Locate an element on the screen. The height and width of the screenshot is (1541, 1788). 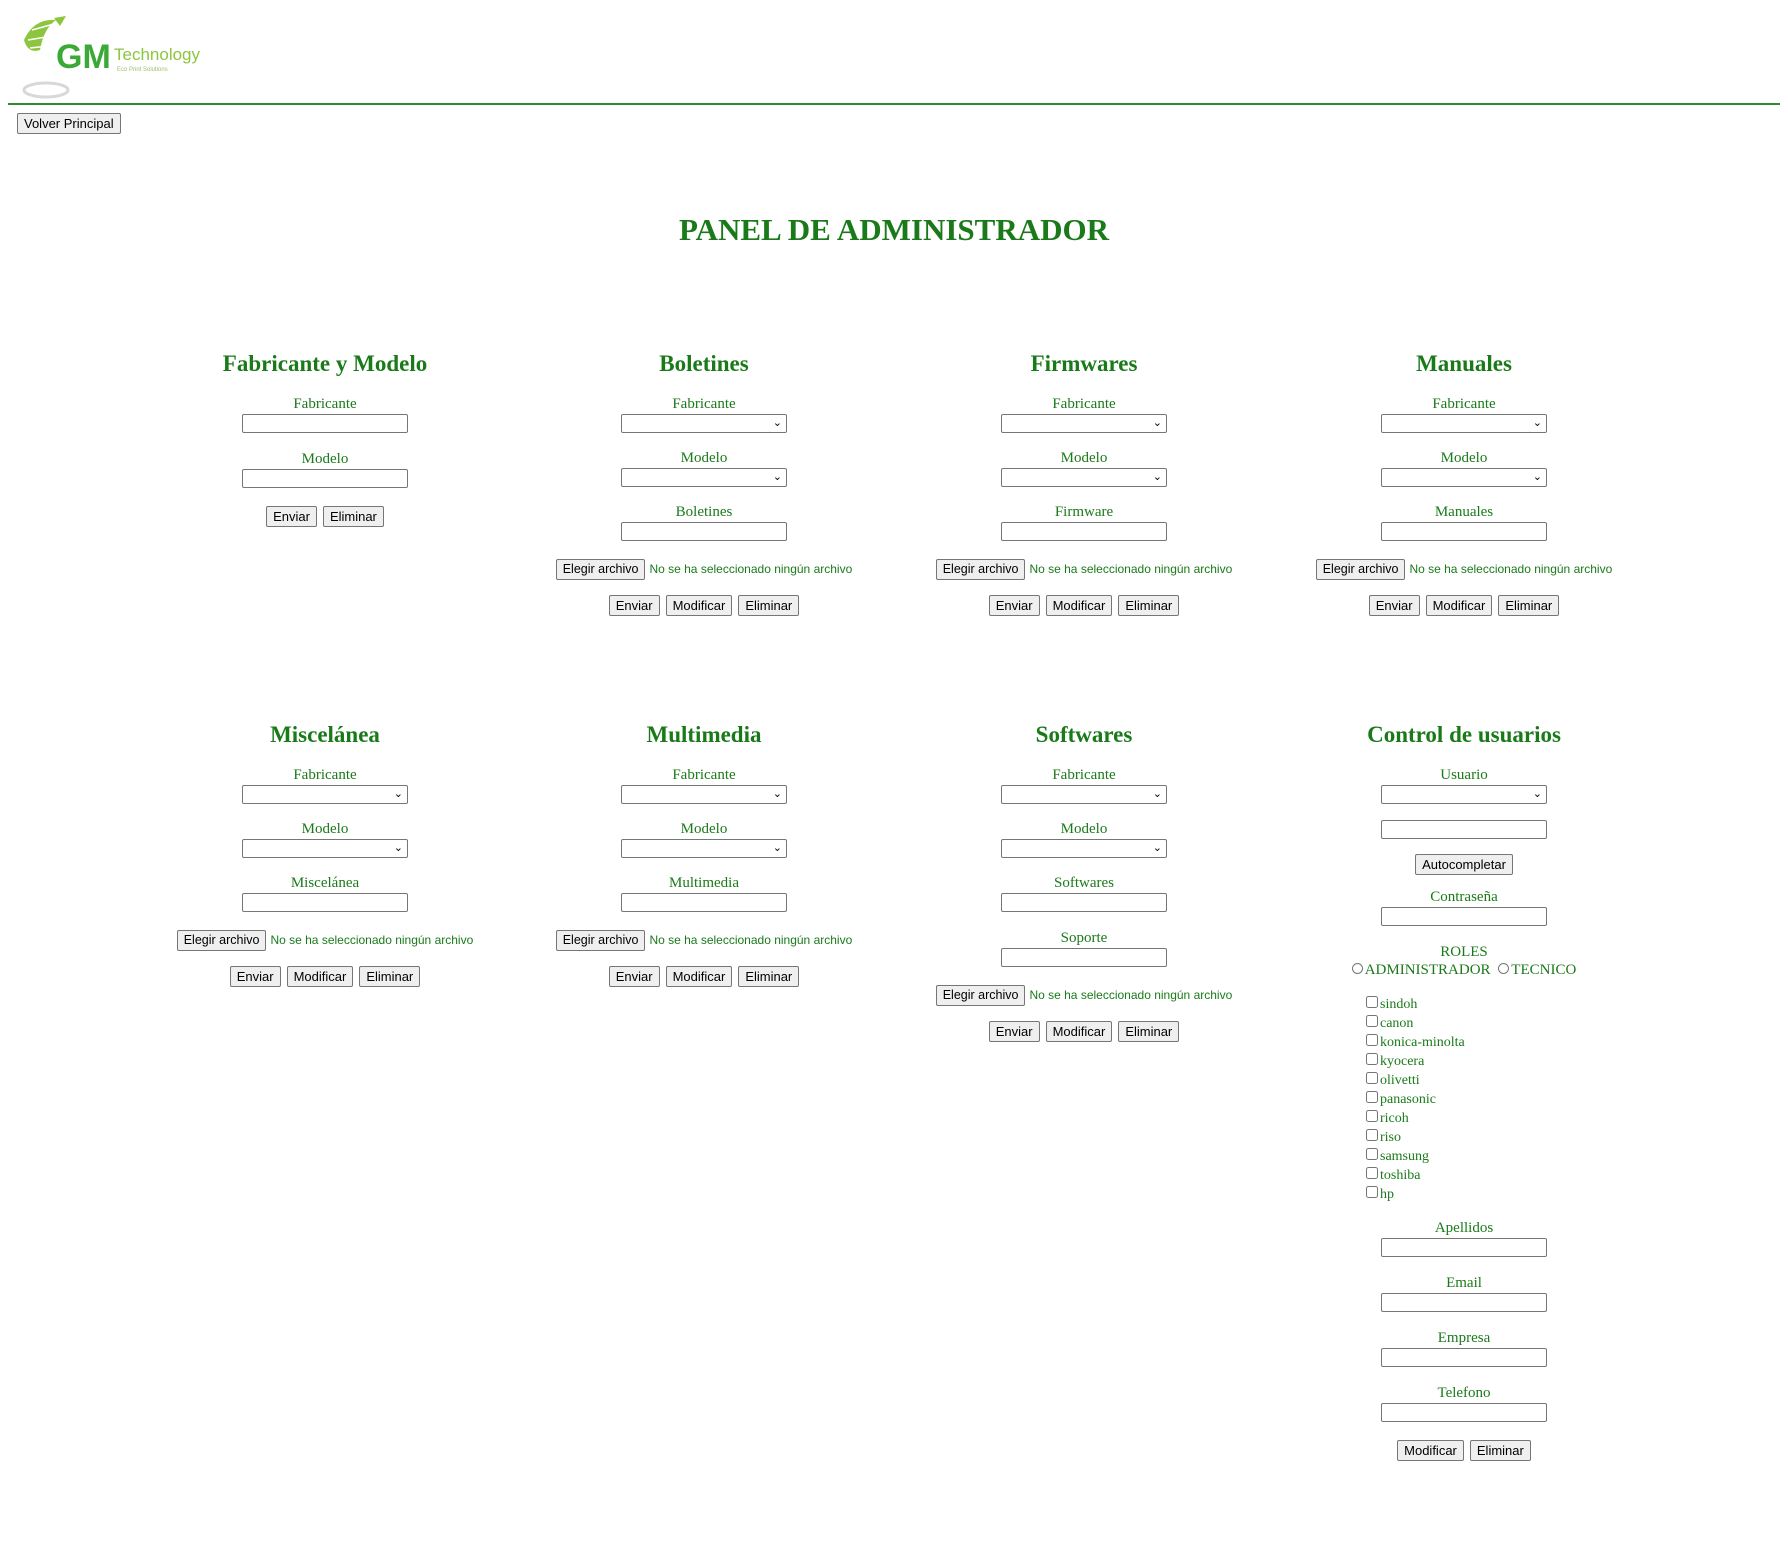
brand-item-ricoh: ricoh is located at coordinates (1426, 1118).